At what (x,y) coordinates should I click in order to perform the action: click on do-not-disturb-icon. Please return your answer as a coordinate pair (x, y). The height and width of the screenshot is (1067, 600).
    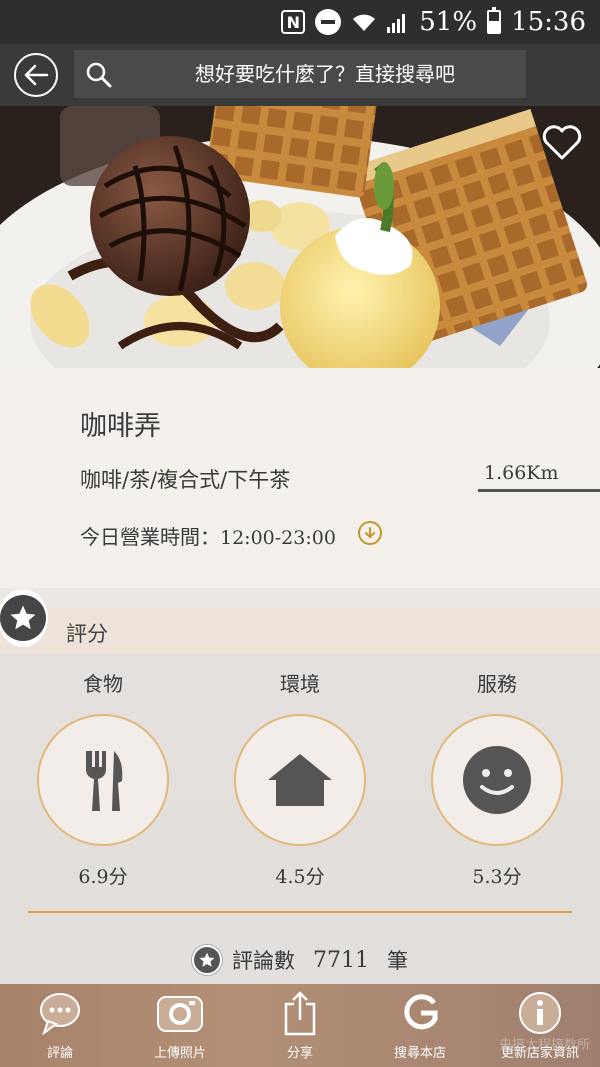
    Looking at the image, I should click on (328, 22).